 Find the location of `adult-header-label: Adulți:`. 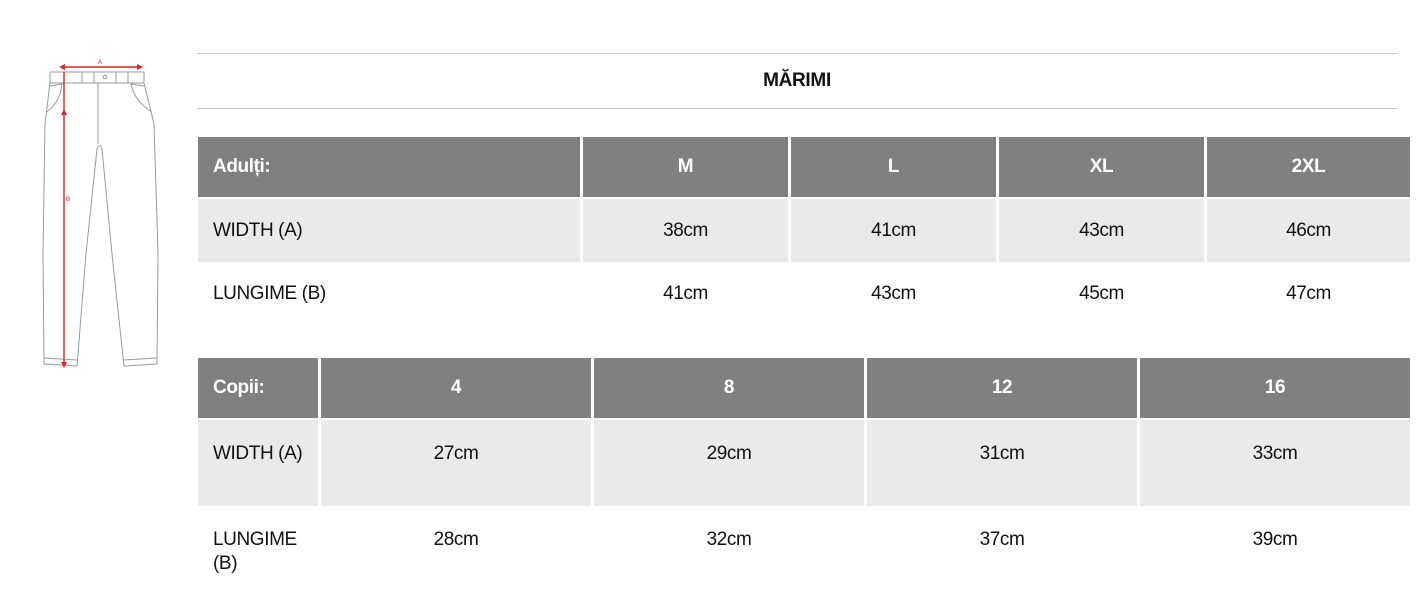

adult-header-label: Adulți: is located at coordinates (389, 168).